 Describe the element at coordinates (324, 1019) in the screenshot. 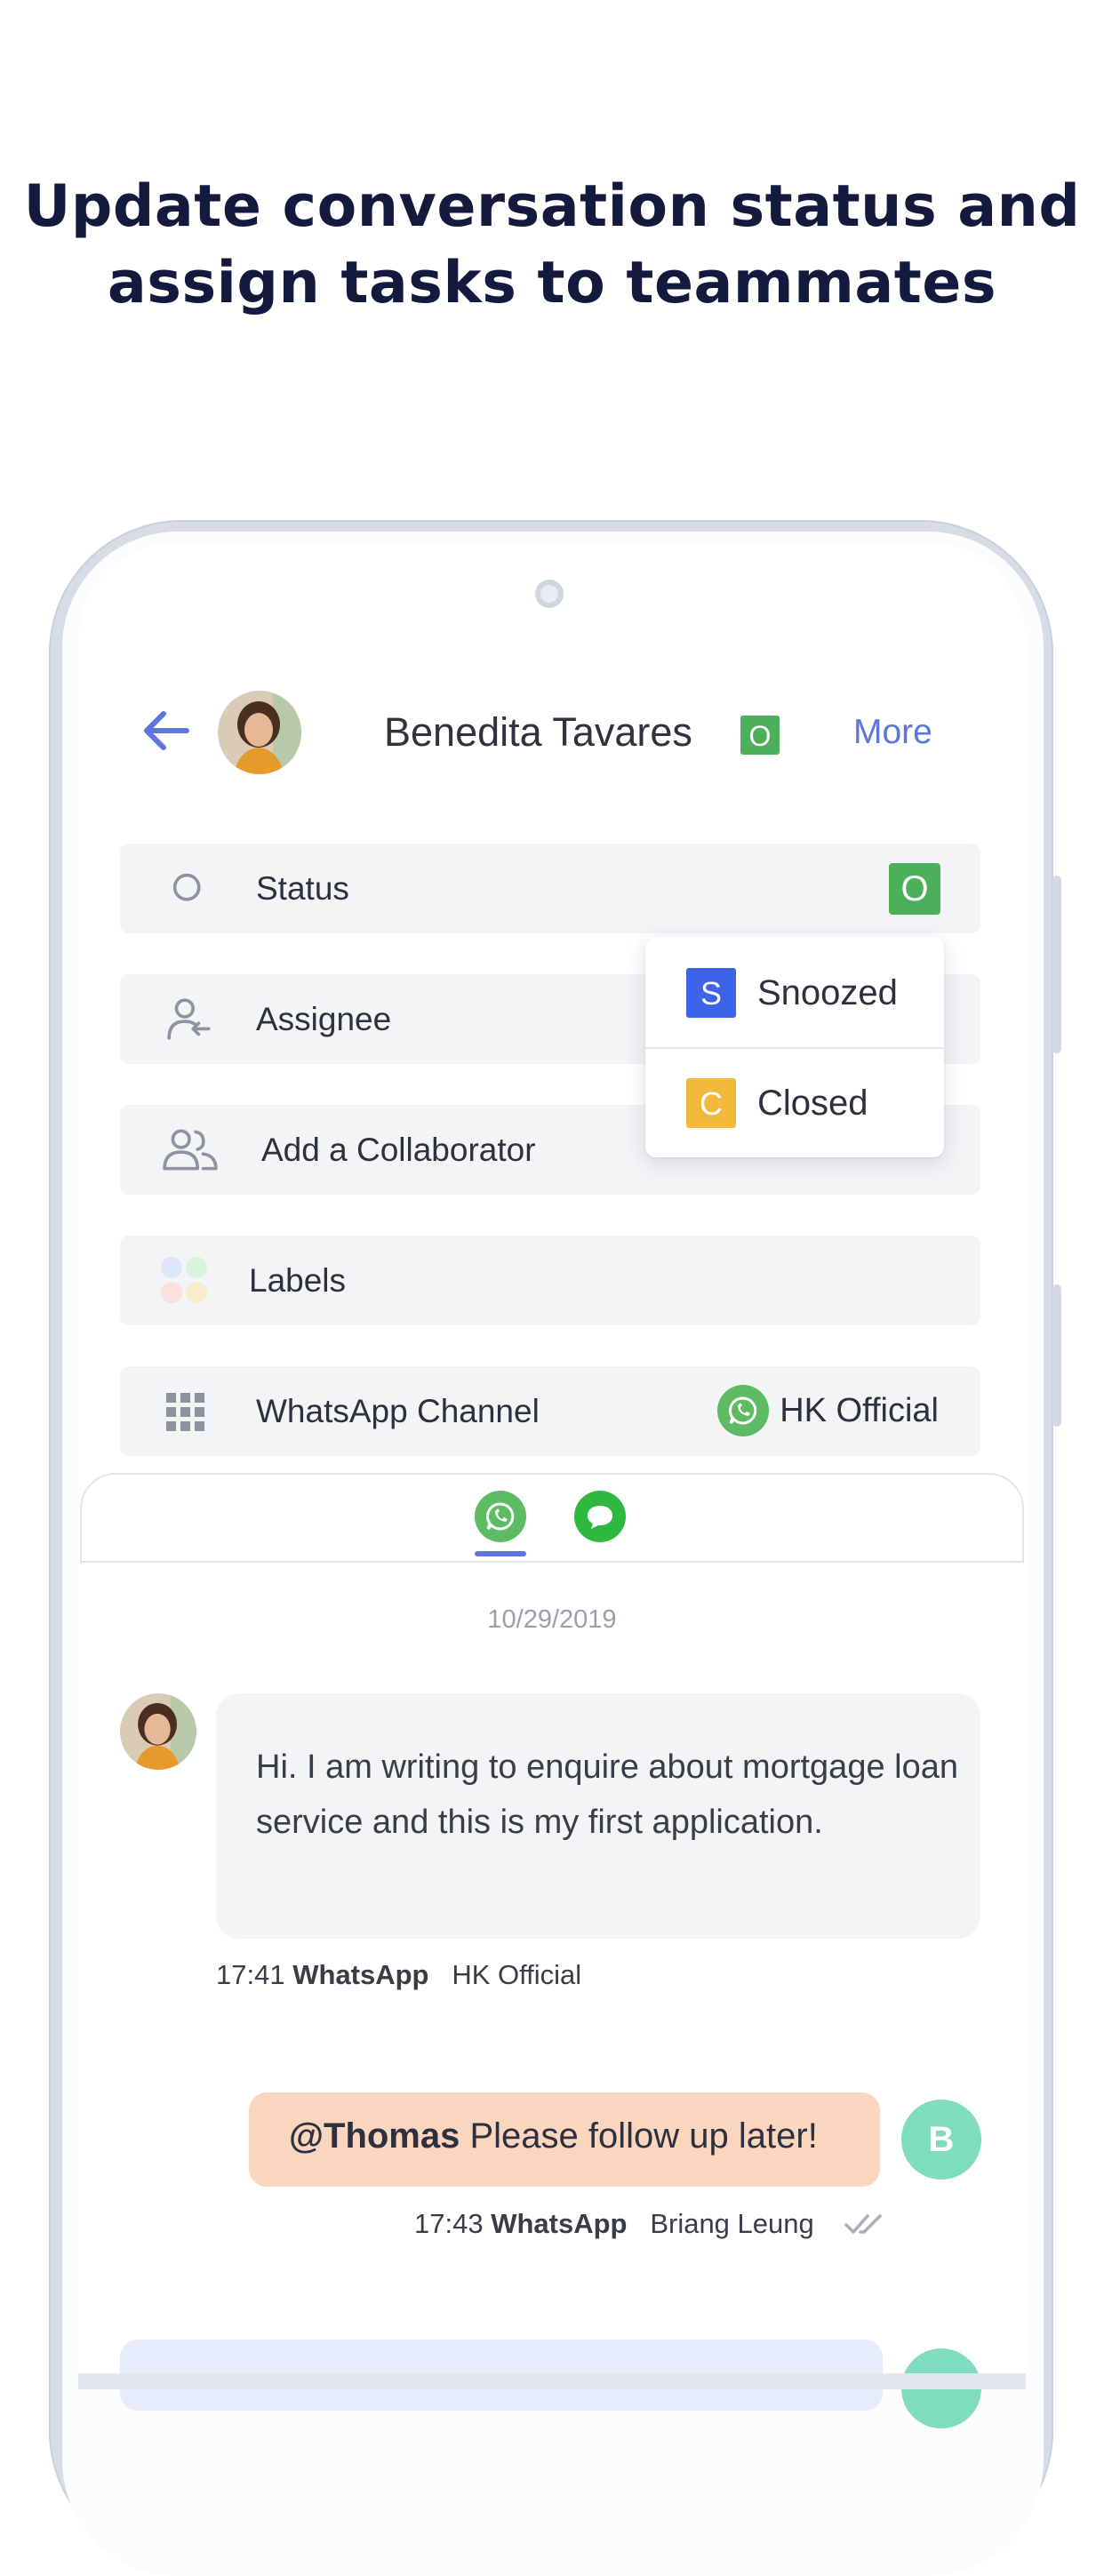

I see `assignee-label: Assignee` at that location.